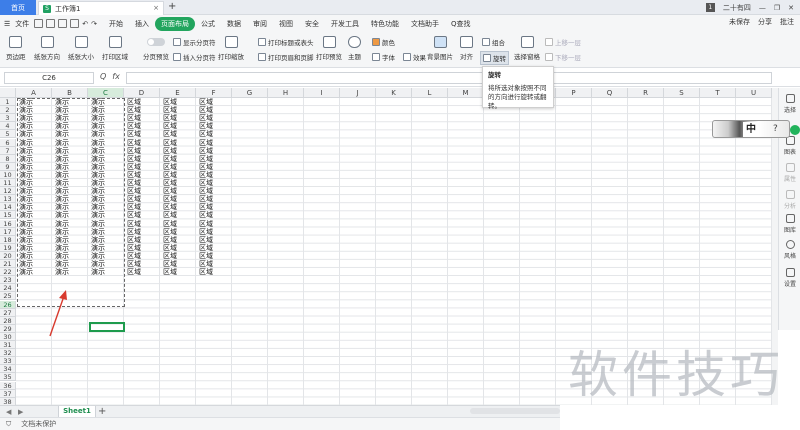 Image resolution: width=800 pixels, height=430 pixels. I want to click on row-header-24: 24, so click(8, 288).